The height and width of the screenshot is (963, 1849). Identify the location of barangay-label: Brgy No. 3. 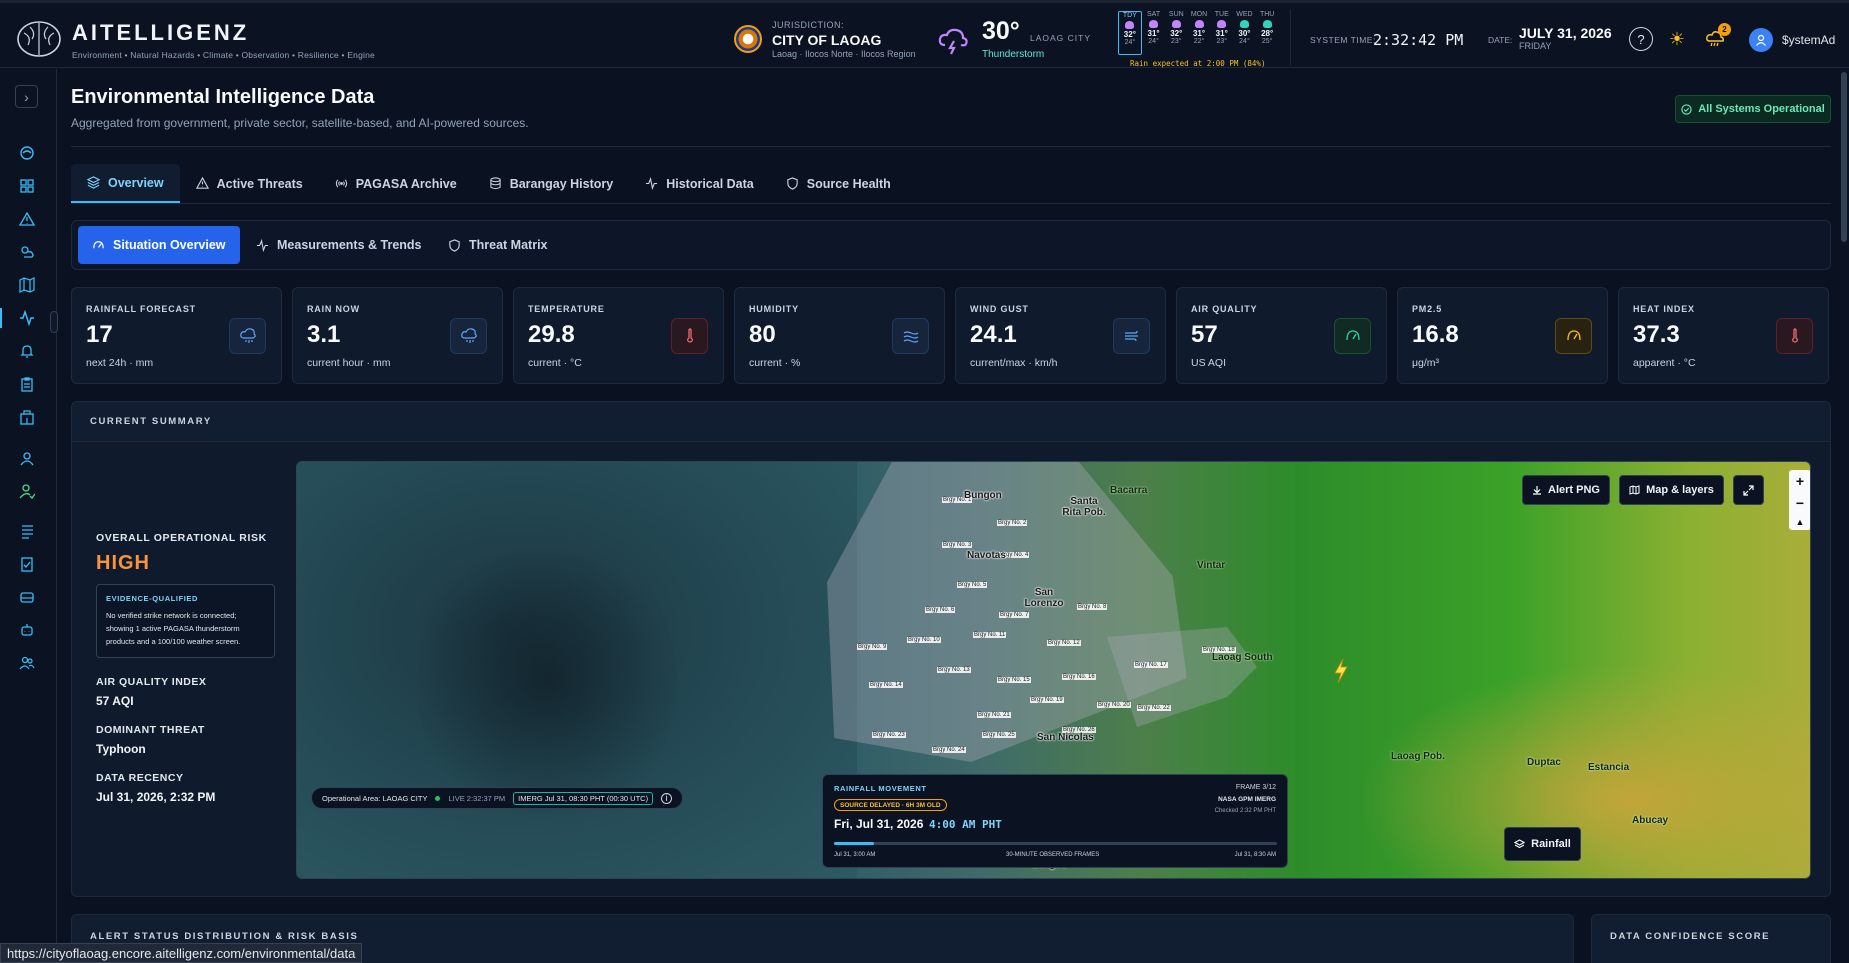
(957, 545).